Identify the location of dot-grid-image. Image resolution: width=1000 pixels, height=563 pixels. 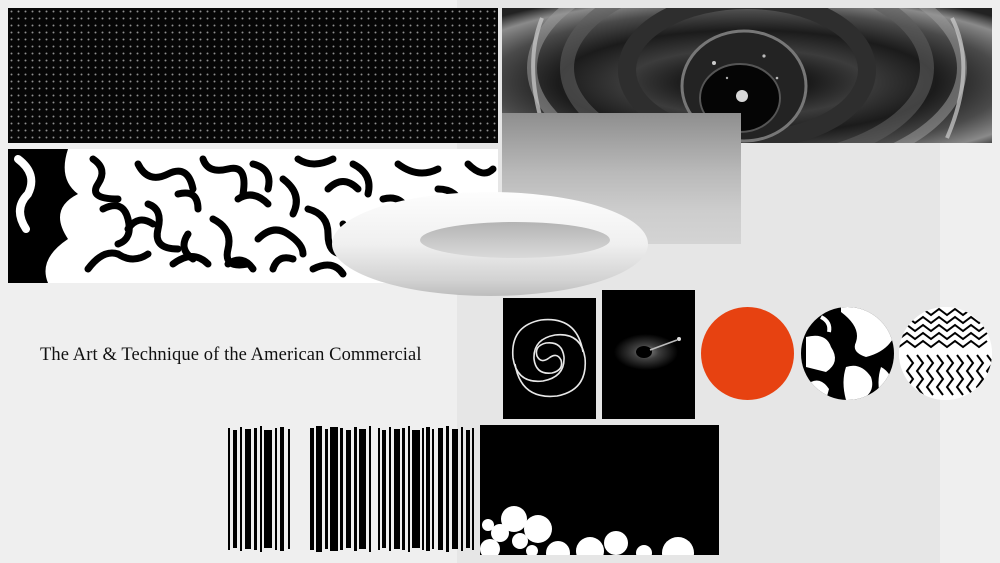
(253, 75).